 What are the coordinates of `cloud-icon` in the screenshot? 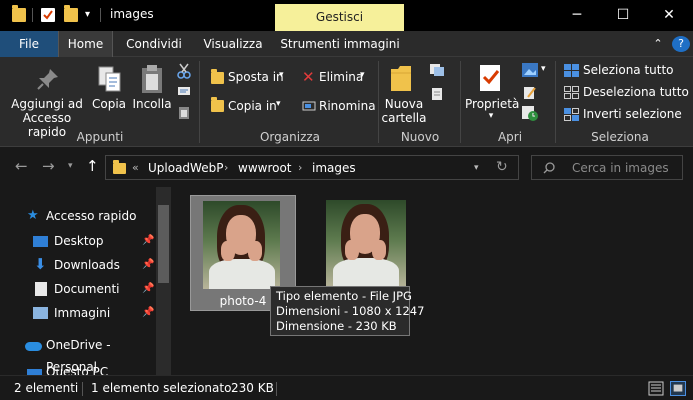 It's located at (33, 346).